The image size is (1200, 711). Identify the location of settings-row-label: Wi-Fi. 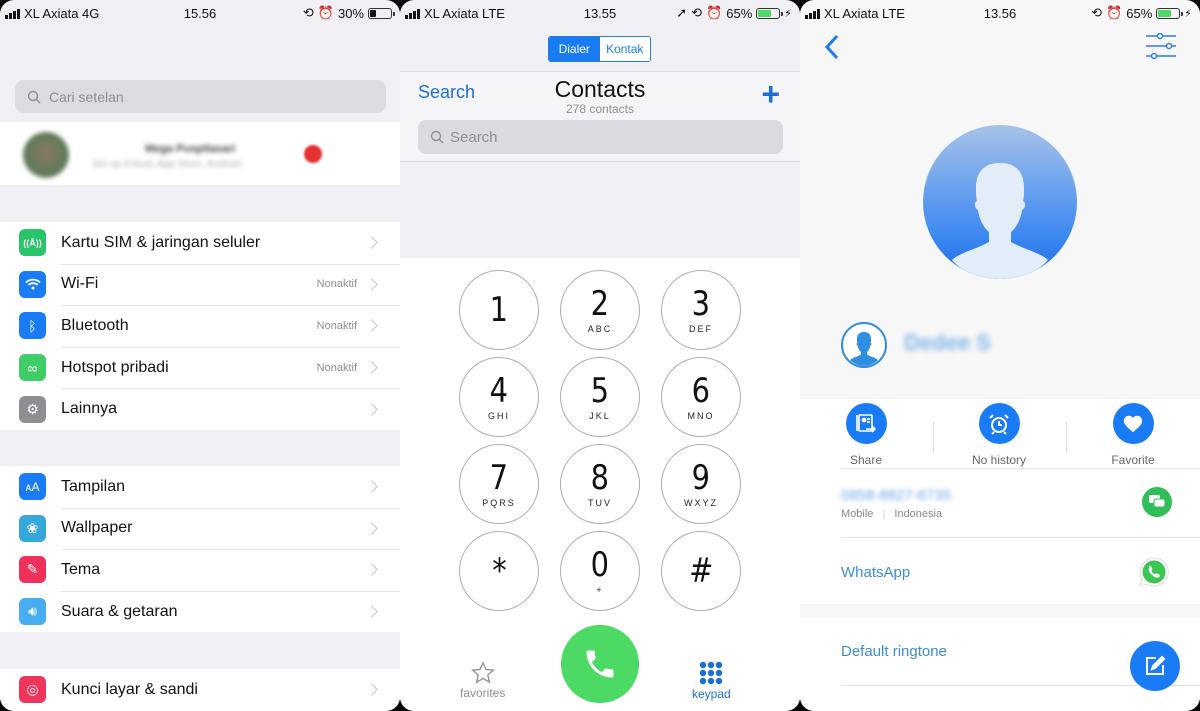
(80, 284).